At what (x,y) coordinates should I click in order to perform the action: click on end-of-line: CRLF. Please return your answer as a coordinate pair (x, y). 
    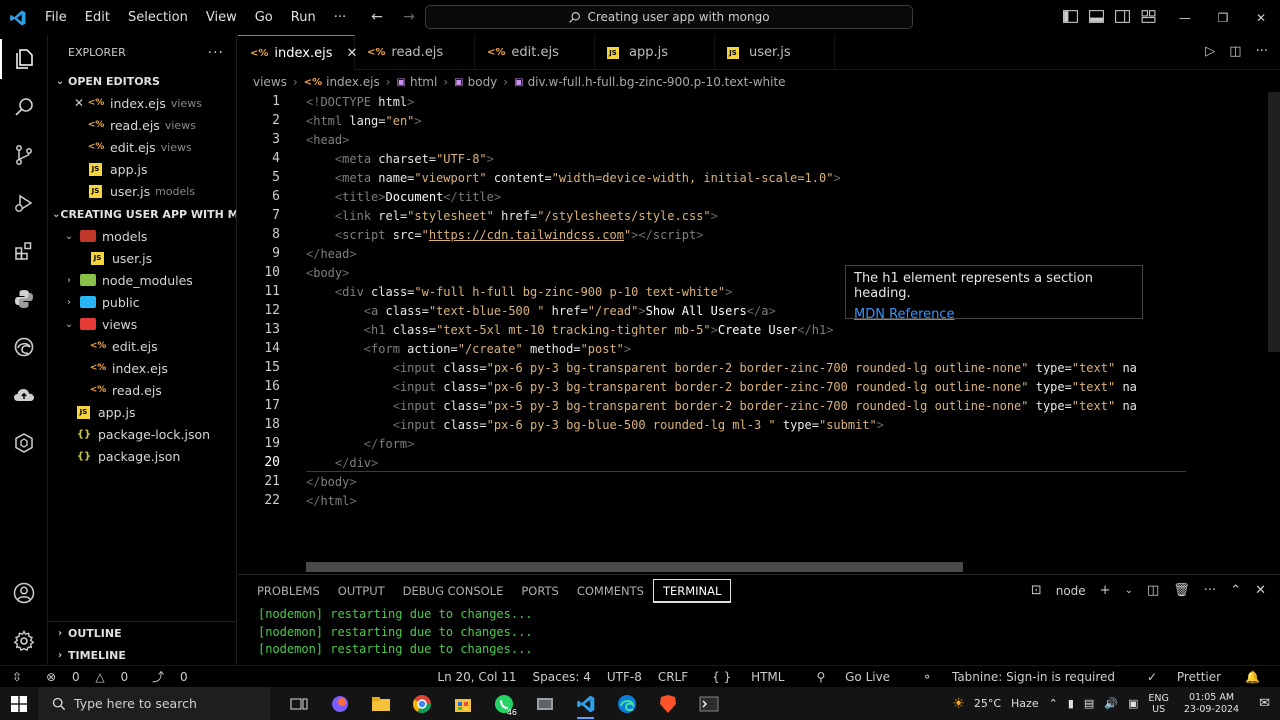
    Looking at the image, I should click on (673, 677).